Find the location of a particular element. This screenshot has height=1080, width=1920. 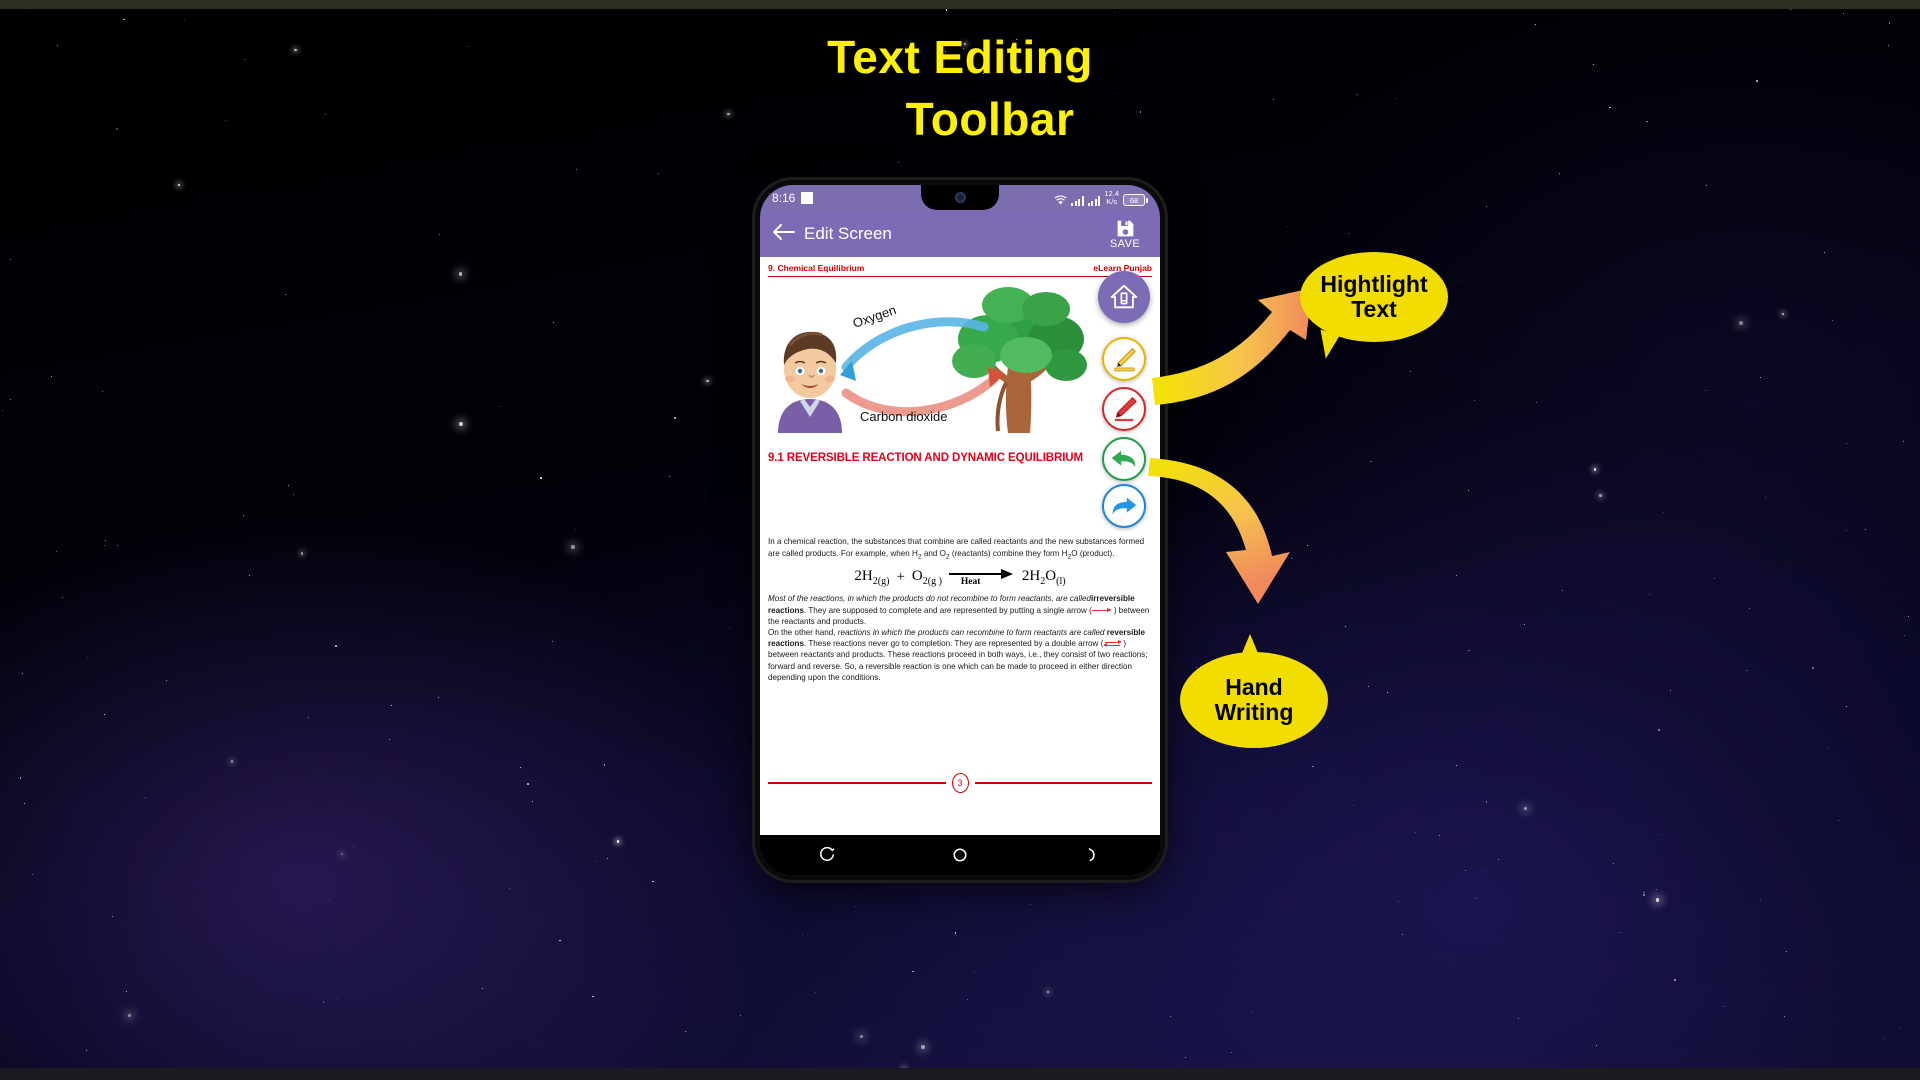

callout-highlight-line1: Hightlight is located at coordinates (1374, 284).